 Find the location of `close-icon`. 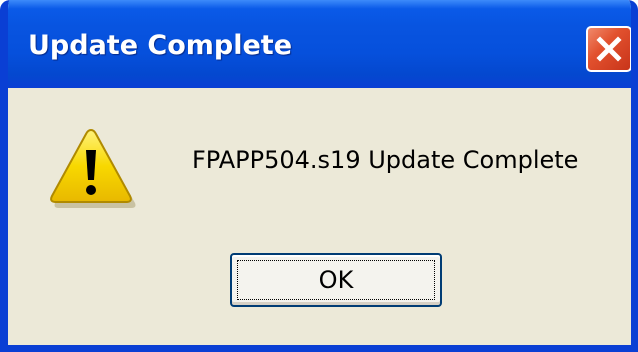

close-icon is located at coordinates (609, 49).